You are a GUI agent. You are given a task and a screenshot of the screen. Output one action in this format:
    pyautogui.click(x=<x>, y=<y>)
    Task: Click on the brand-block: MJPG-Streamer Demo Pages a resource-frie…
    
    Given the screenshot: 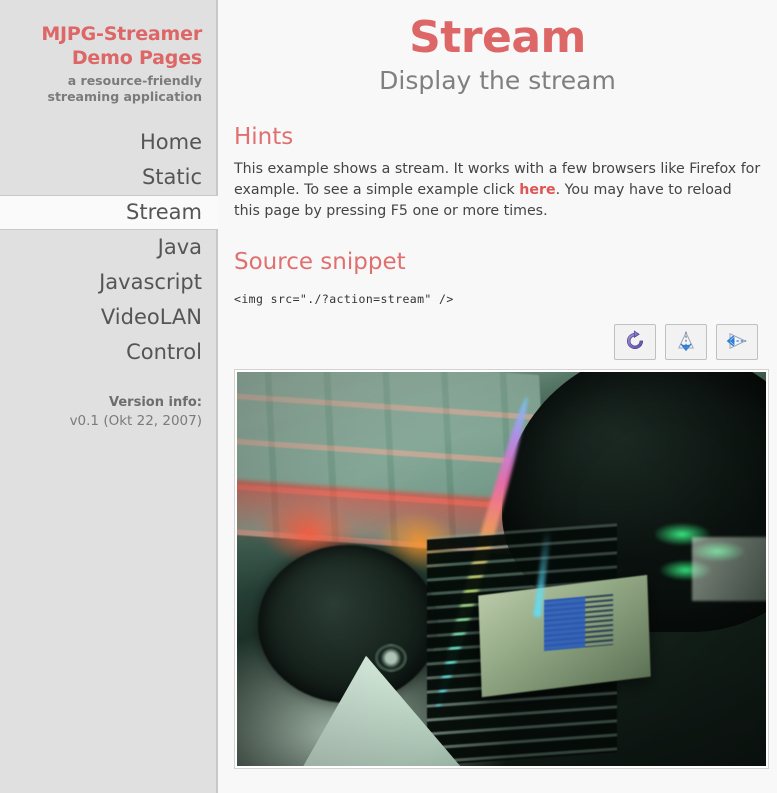 What is the action you would take?
    pyautogui.click(x=108, y=63)
    